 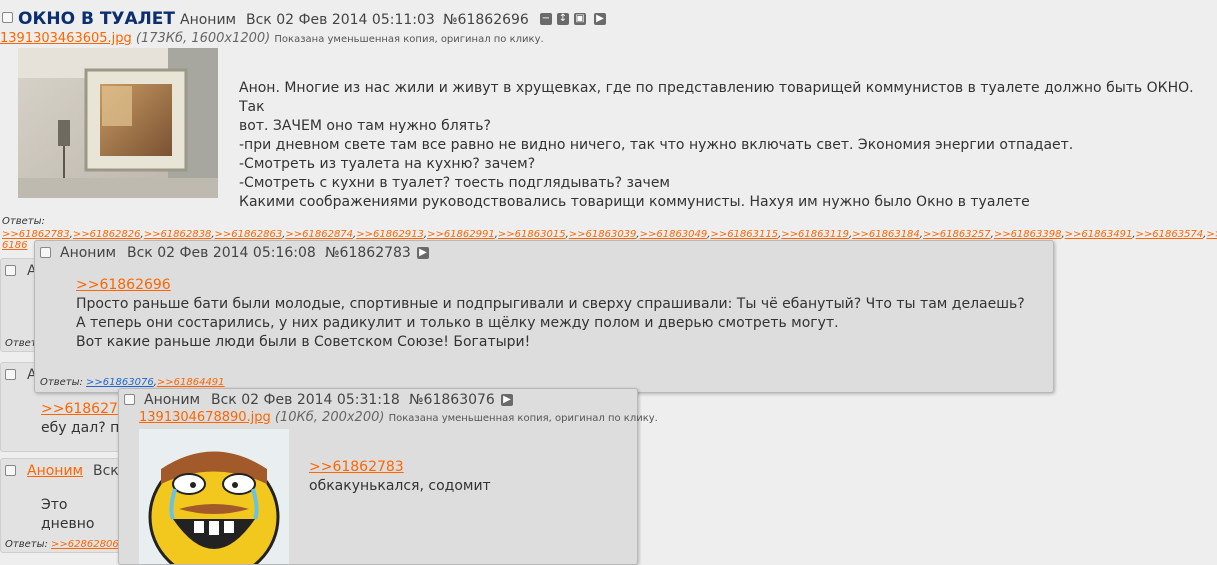 What do you see at coordinates (66, 38) in the screenshot?
I see `op-file-link: 1391303463605.jpg` at bounding box center [66, 38].